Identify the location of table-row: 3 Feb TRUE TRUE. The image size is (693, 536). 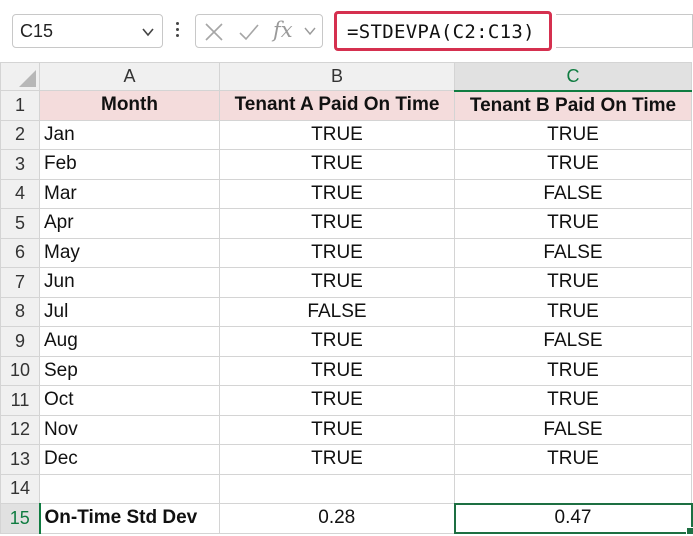
(346, 164).